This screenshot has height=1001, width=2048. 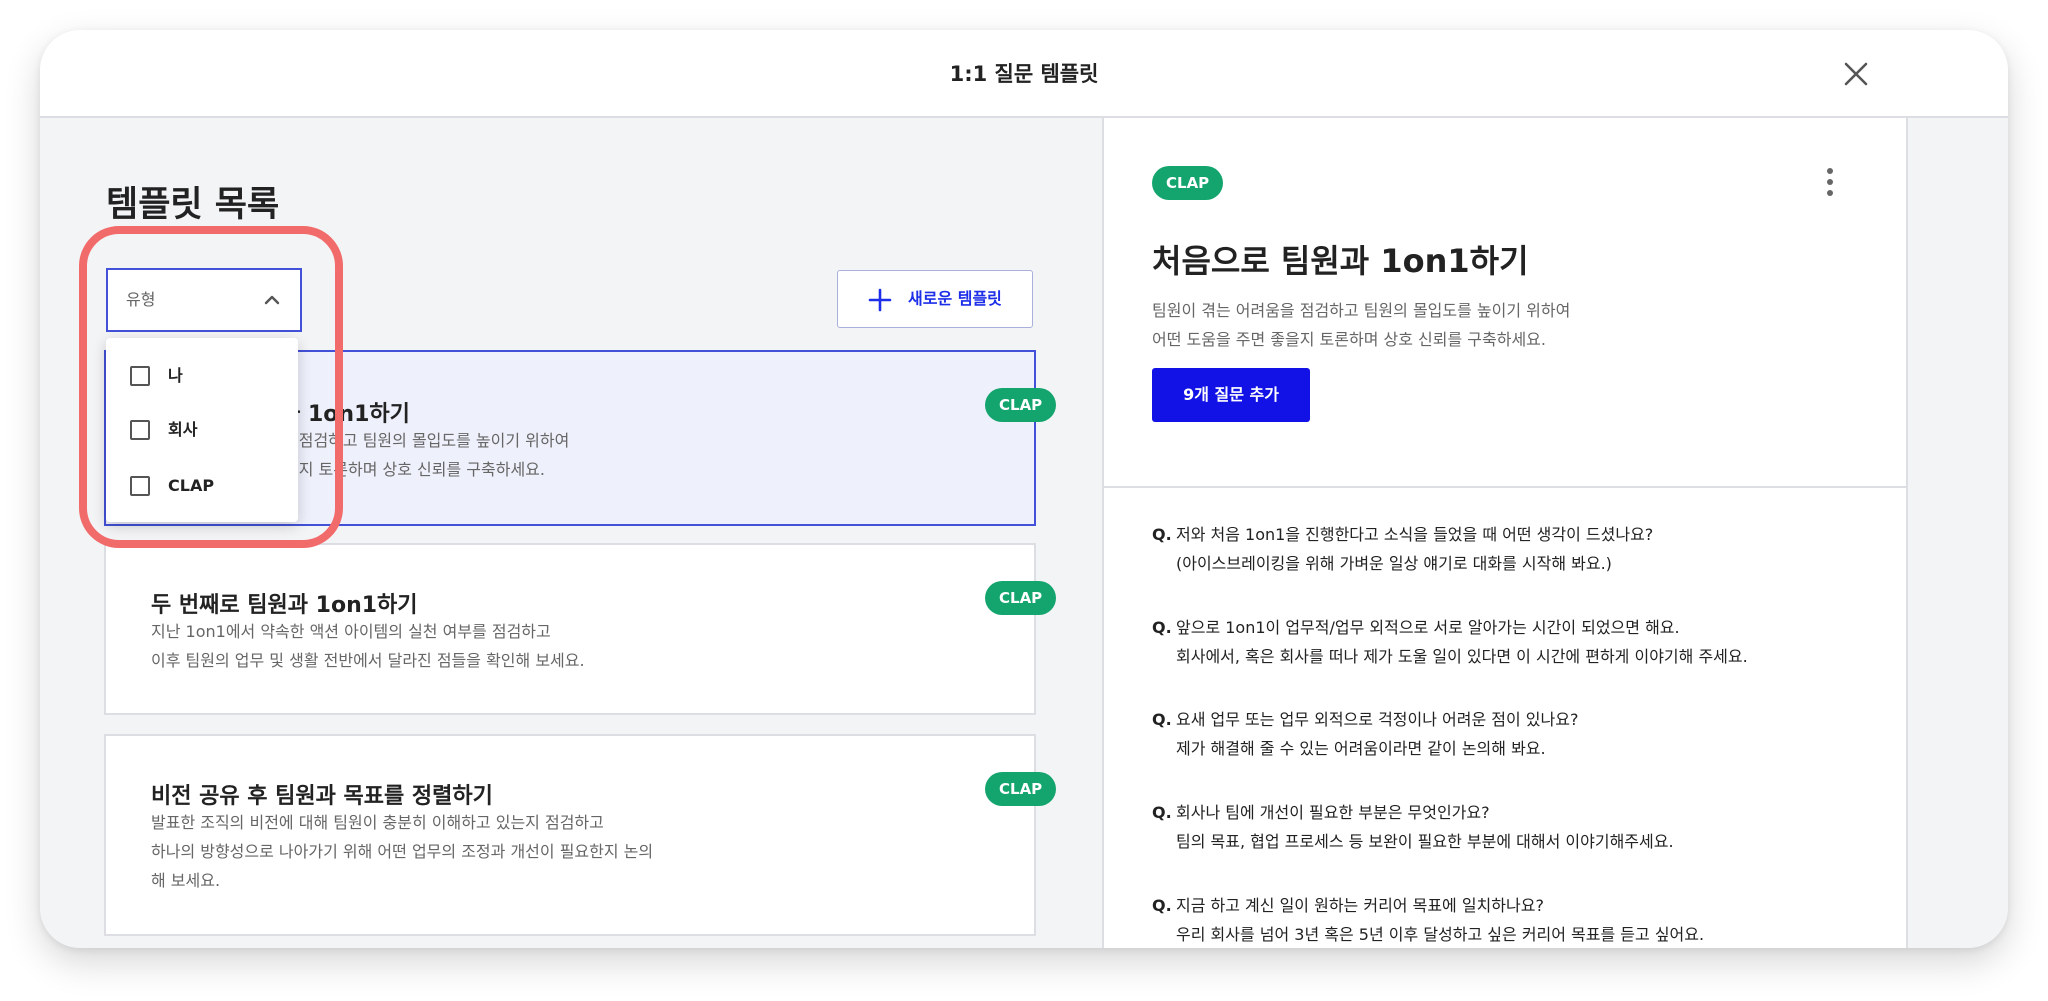 What do you see at coordinates (1394, 563) in the screenshot?
I see `question-line: (아이스브레이킹을 위해 가벼운 일상 얘기로 대화를 시작해 봐요.)` at bounding box center [1394, 563].